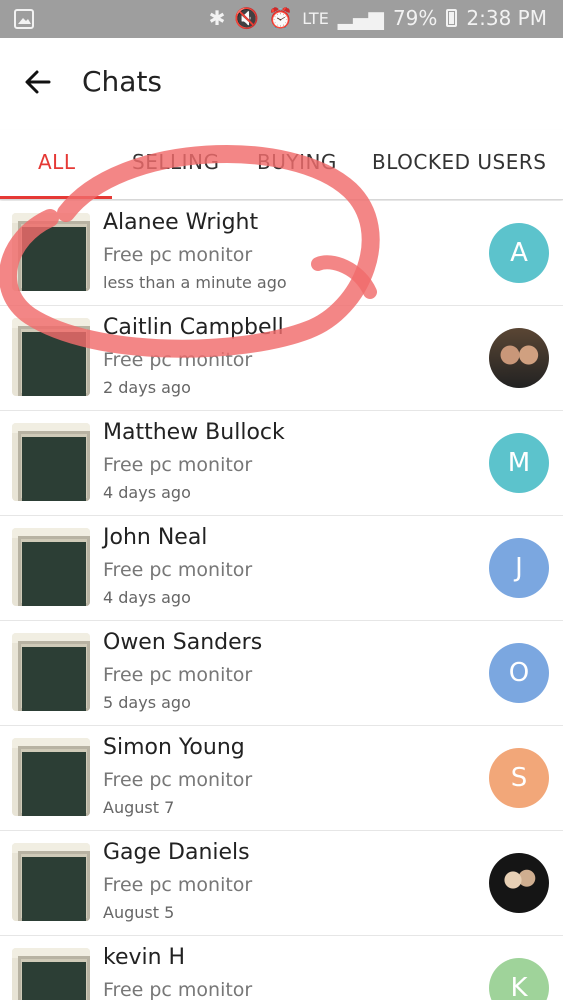  What do you see at coordinates (38, 82) in the screenshot?
I see `back-arrow-icon` at bounding box center [38, 82].